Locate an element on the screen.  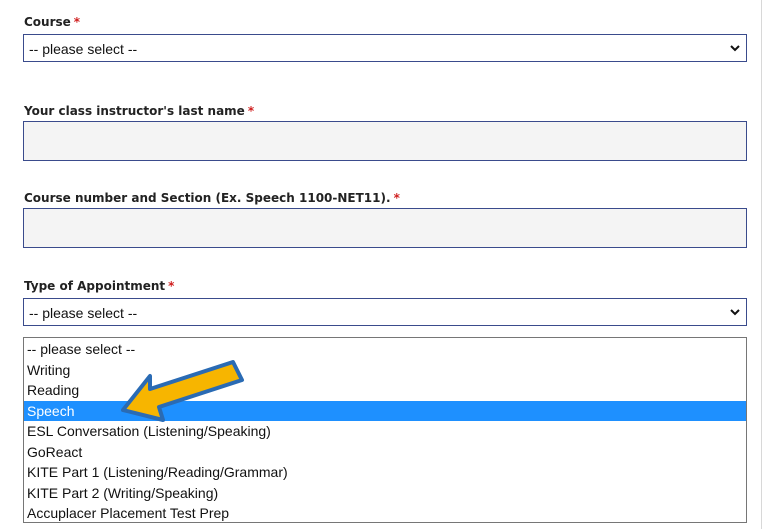
option-kite-part-1: KITE Part 1 (Listening/Reading/Grammar) is located at coordinates (385, 472).